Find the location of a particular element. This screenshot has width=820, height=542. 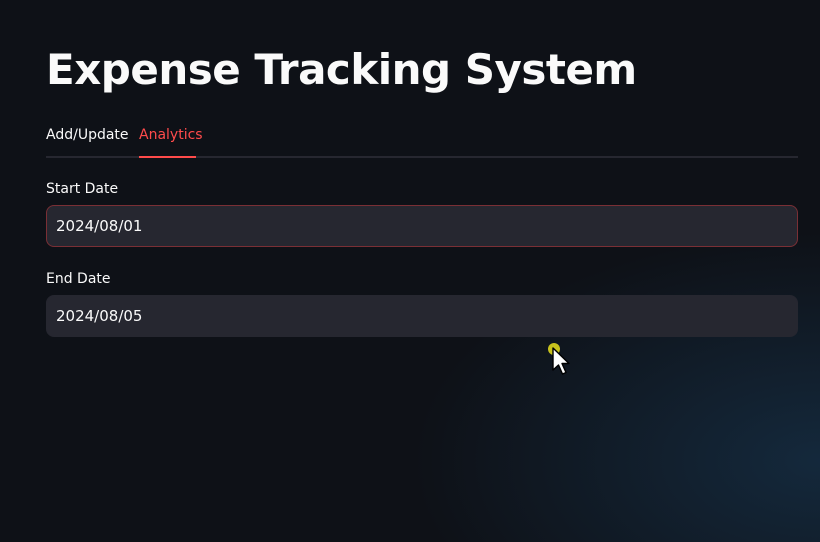

tab-analytics: Analytics is located at coordinates (171, 135).